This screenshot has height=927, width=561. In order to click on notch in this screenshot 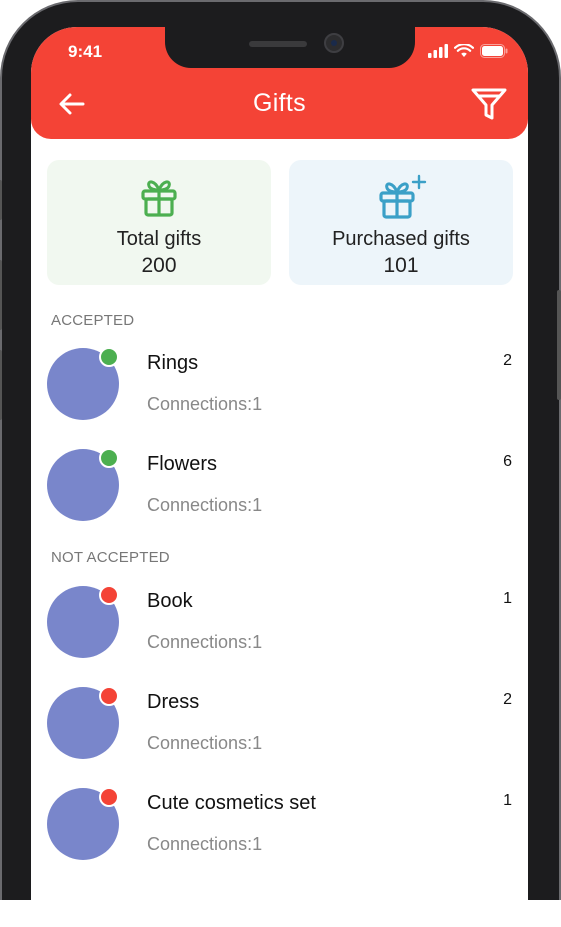, I will do `click(290, 47)`.